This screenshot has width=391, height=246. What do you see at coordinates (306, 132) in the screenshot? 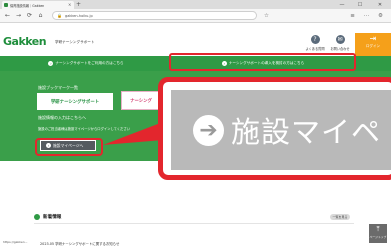
I see `zoomed-button-label: 施設マイペ` at bounding box center [306, 132].